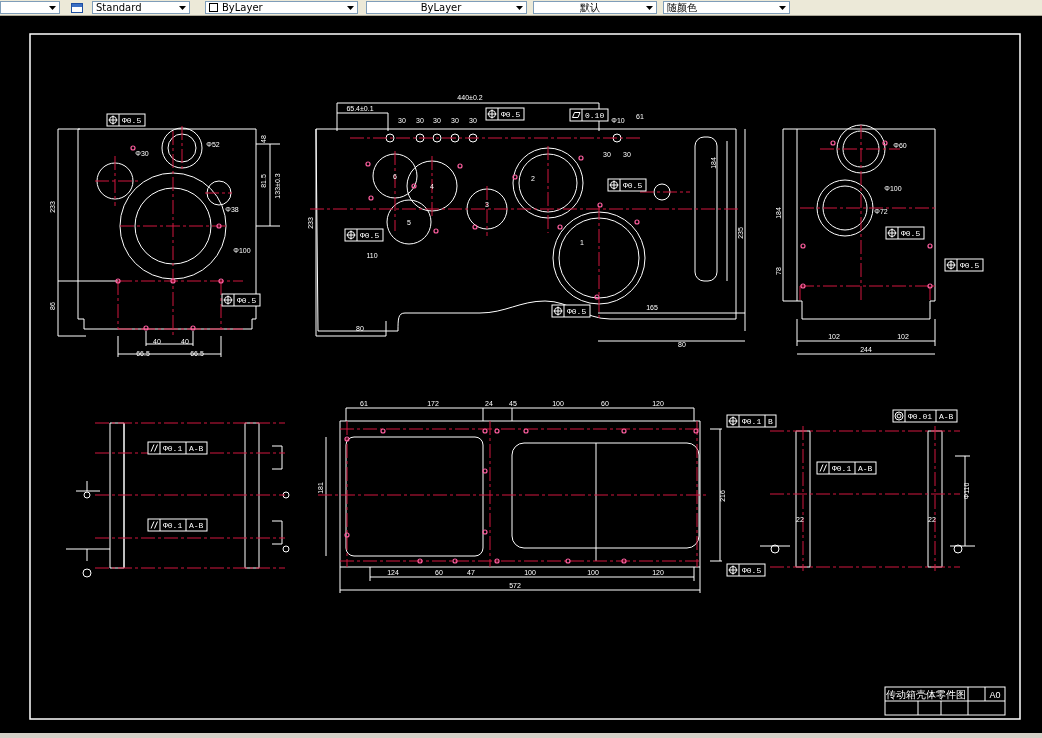 The height and width of the screenshot is (738, 1042). Describe the element at coordinates (770, 421) in the screenshot. I see `datum-label: B` at that location.